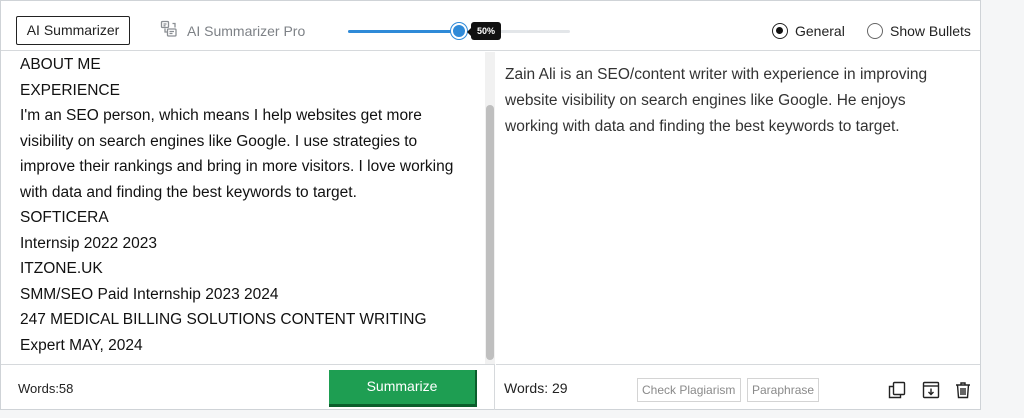 The width and height of the screenshot is (1024, 418). I want to click on input-word-count: Words:58, so click(46, 388).